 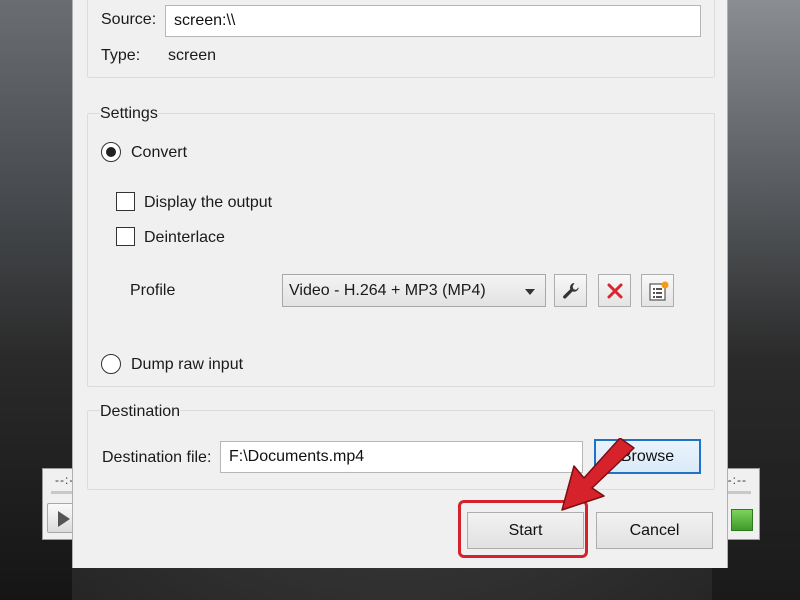 I want to click on delete-profile-button, so click(x=614, y=290).